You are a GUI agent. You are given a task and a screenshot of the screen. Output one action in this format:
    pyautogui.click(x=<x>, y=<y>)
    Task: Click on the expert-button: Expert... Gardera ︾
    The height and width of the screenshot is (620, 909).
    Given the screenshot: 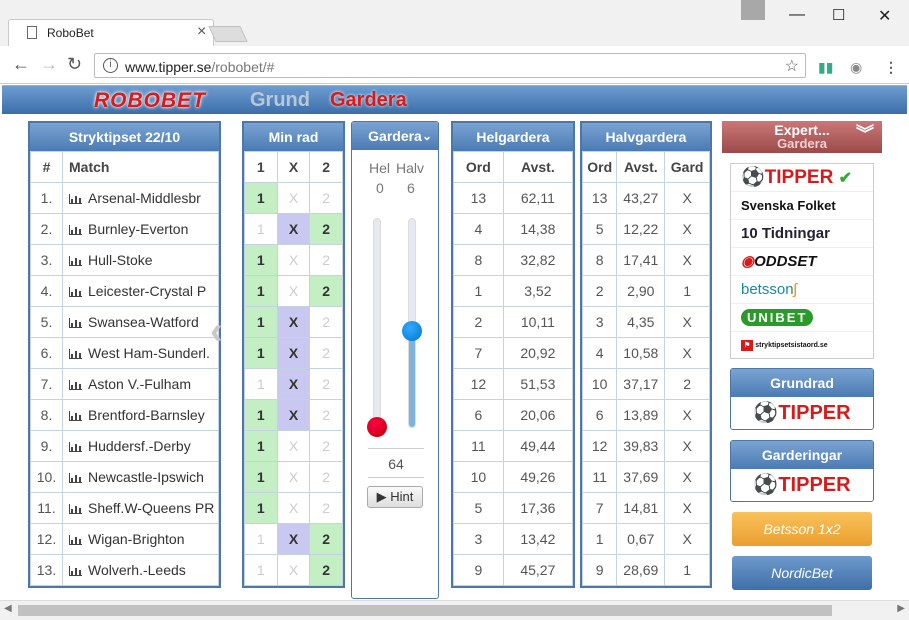 What is the action you would take?
    pyautogui.click(x=802, y=137)
    